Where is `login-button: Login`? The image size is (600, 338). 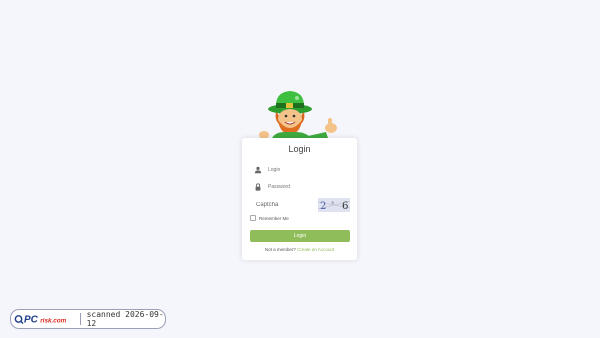
login-button: Login is located at coordinates (300, 236).